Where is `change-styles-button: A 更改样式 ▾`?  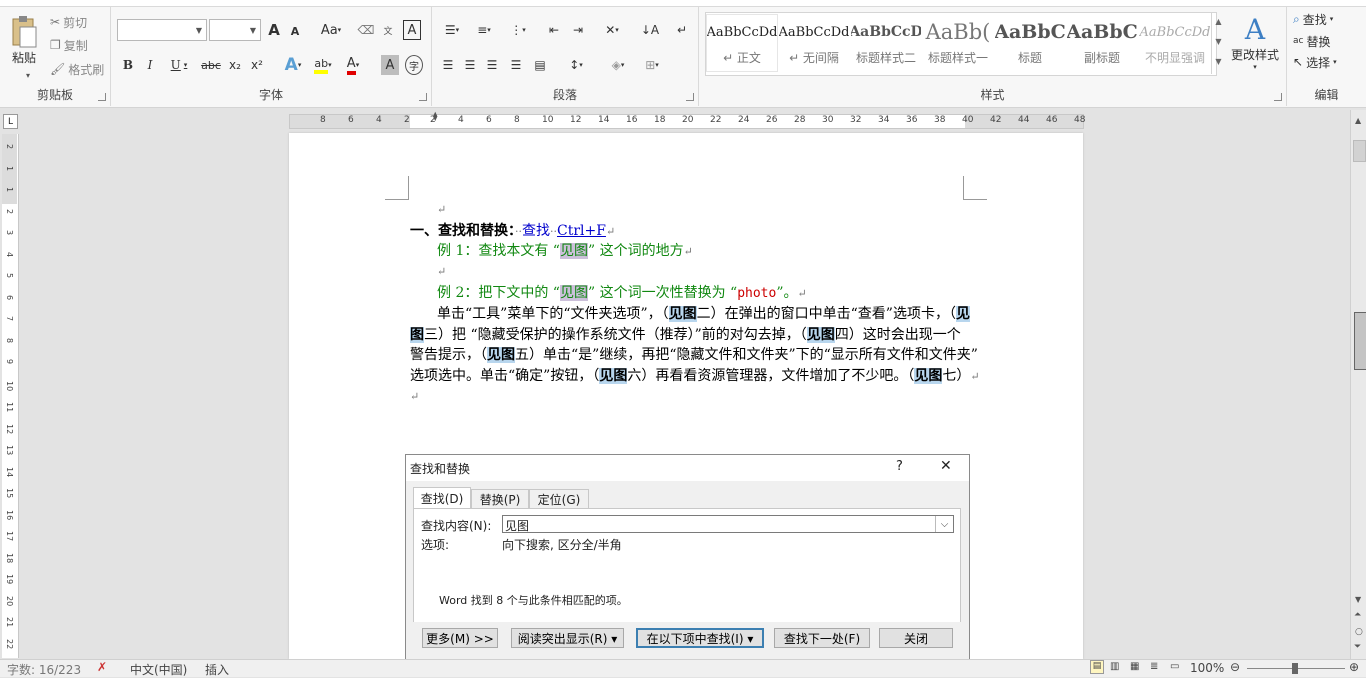
change-styles-button: A 更改样式 ▾ is located at coordinates (1255, 42).